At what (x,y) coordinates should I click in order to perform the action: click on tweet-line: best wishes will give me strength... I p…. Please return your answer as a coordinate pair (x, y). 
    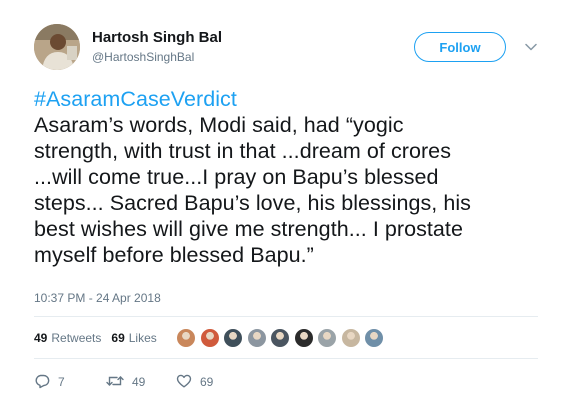
    Looking at the image, I should click on (248, 229).